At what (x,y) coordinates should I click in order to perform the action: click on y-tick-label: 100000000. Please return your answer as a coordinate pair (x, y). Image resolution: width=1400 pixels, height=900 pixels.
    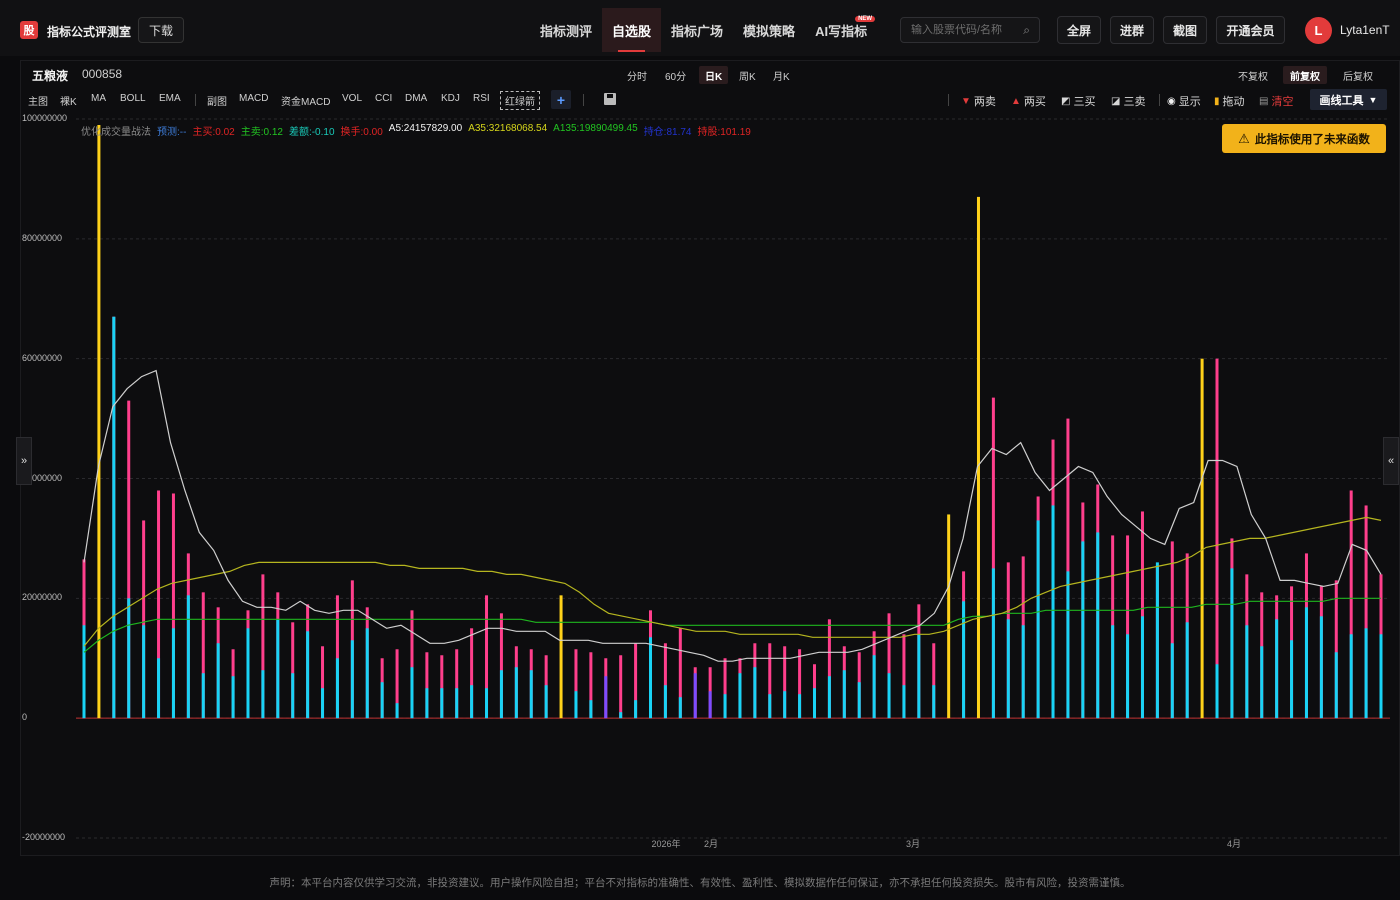
    Looking at the image, I should click on (45, 118).